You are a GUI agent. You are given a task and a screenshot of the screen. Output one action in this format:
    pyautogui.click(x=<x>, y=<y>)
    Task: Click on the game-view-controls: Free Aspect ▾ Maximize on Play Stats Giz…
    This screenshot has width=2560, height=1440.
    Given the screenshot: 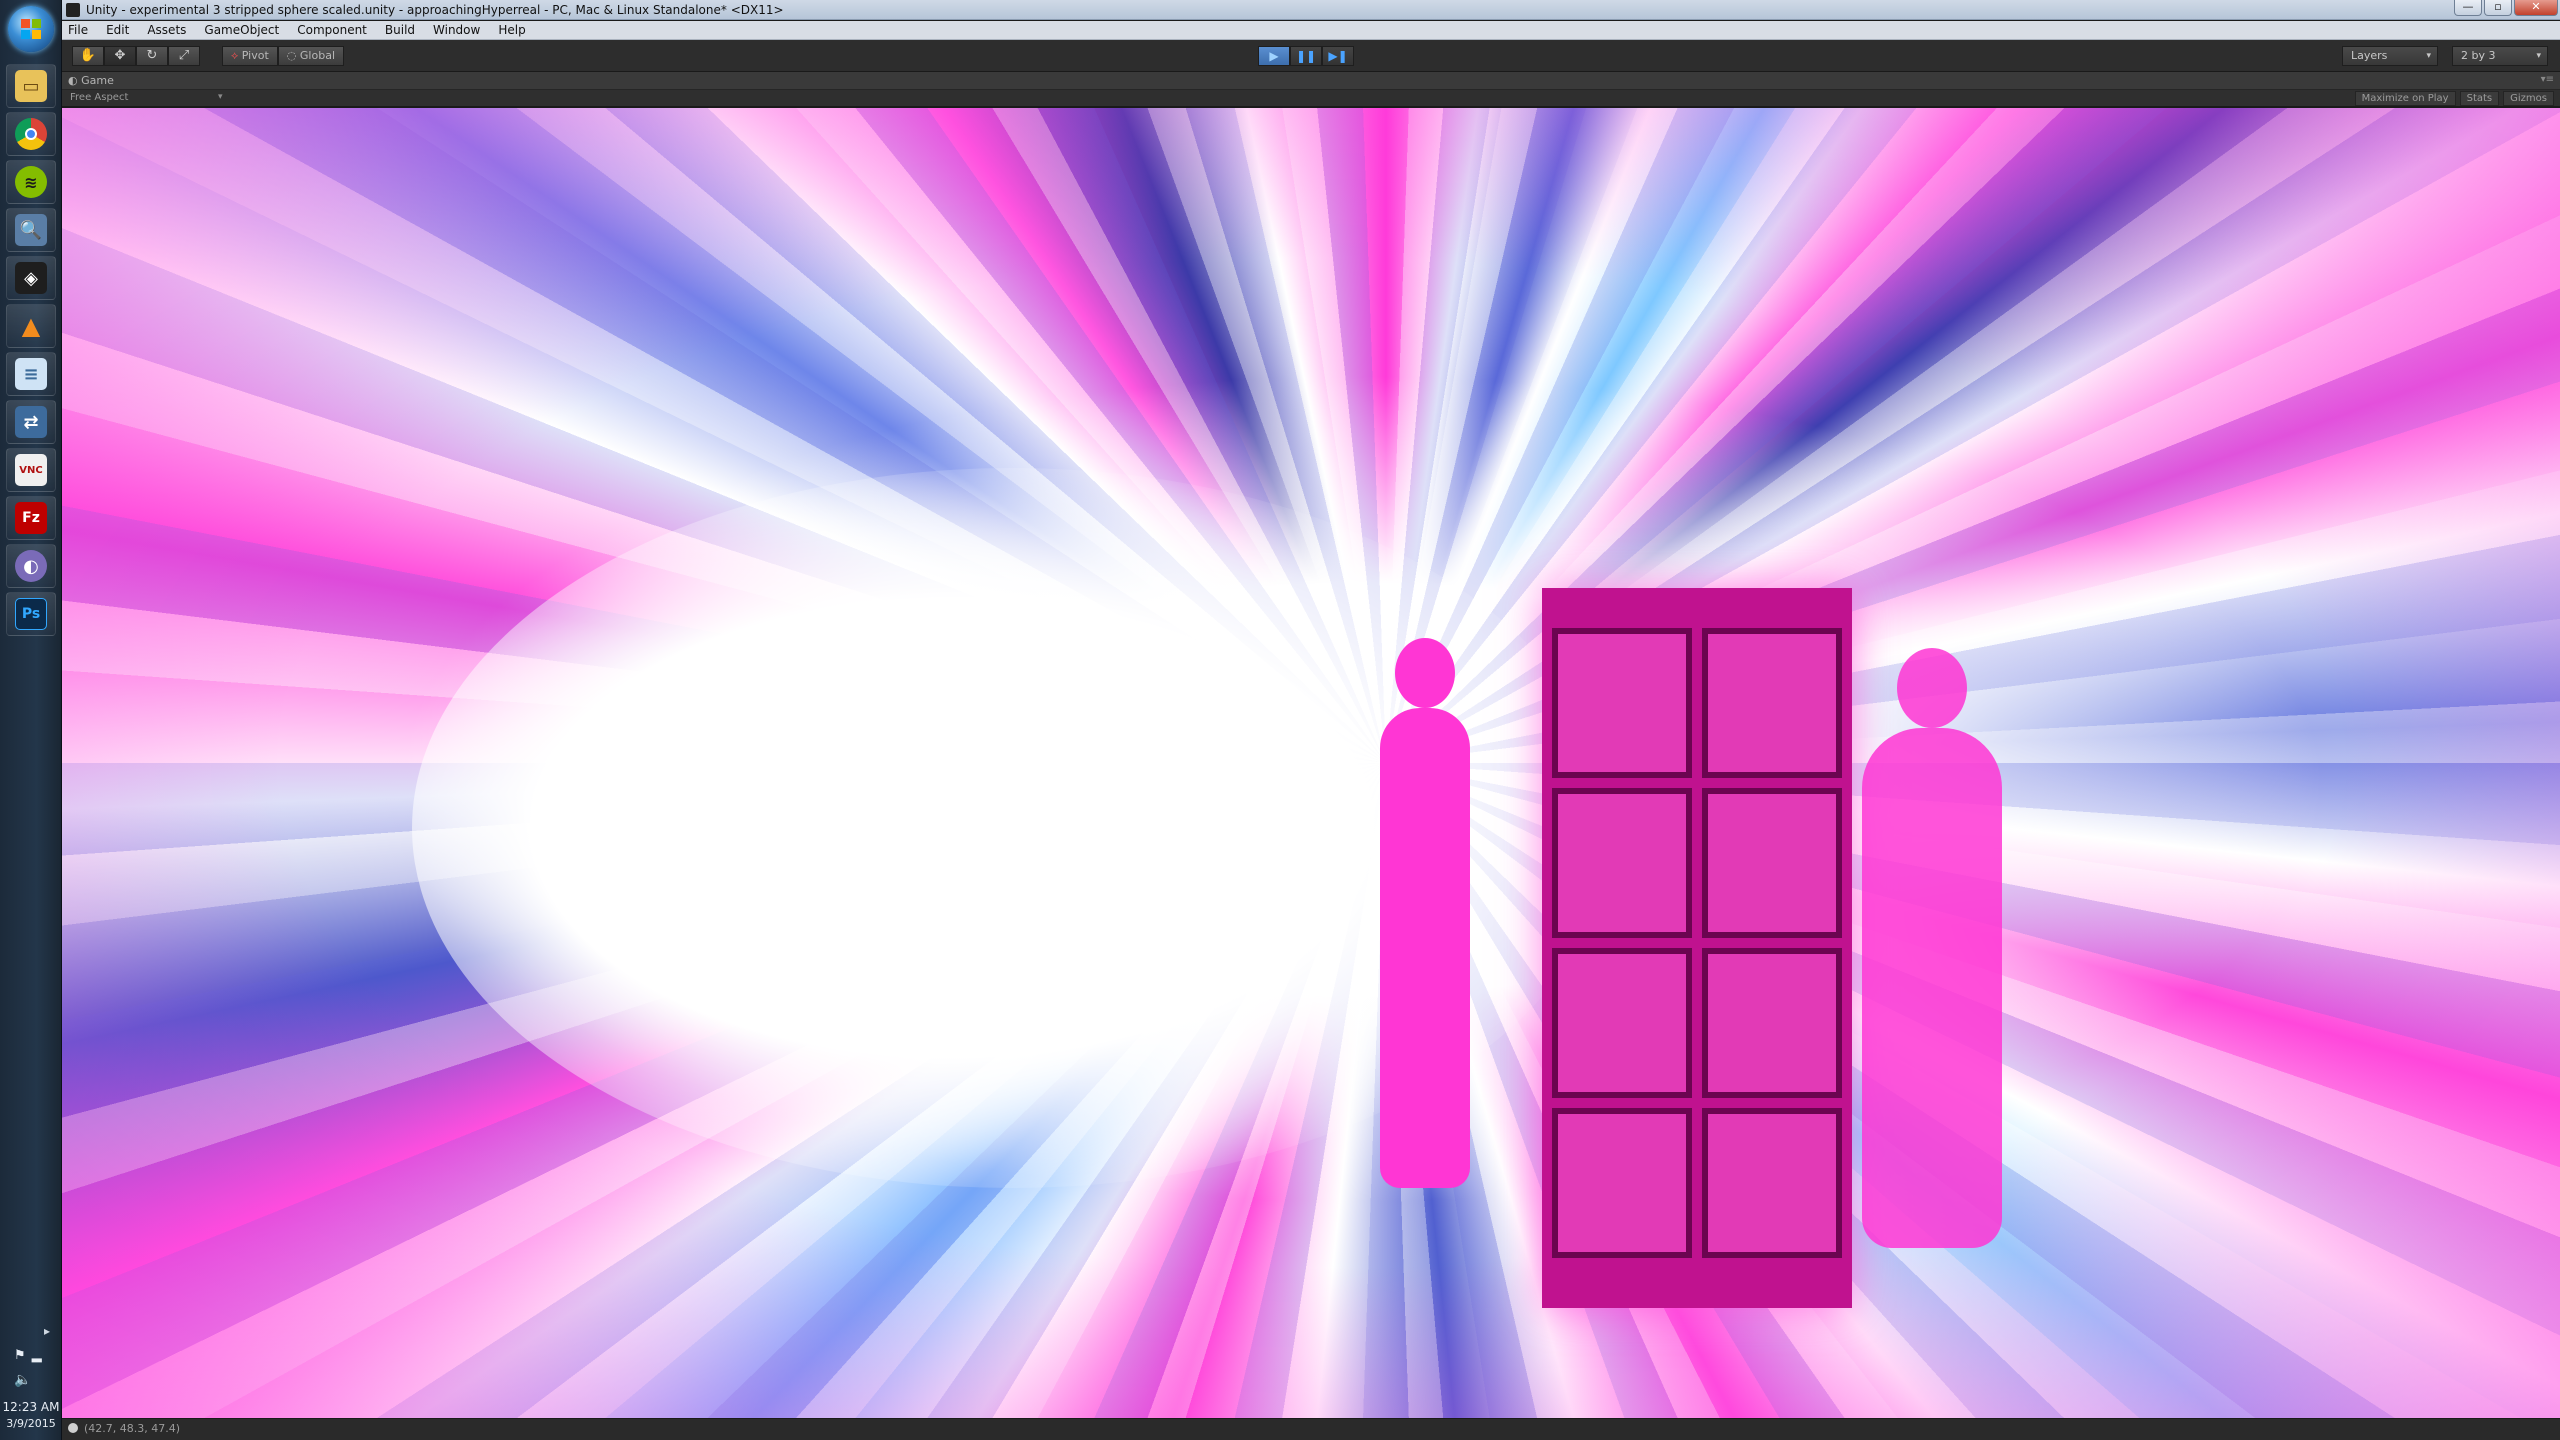 What is the action you would take?
    pyautogui.click(x=1311, y=98)
    